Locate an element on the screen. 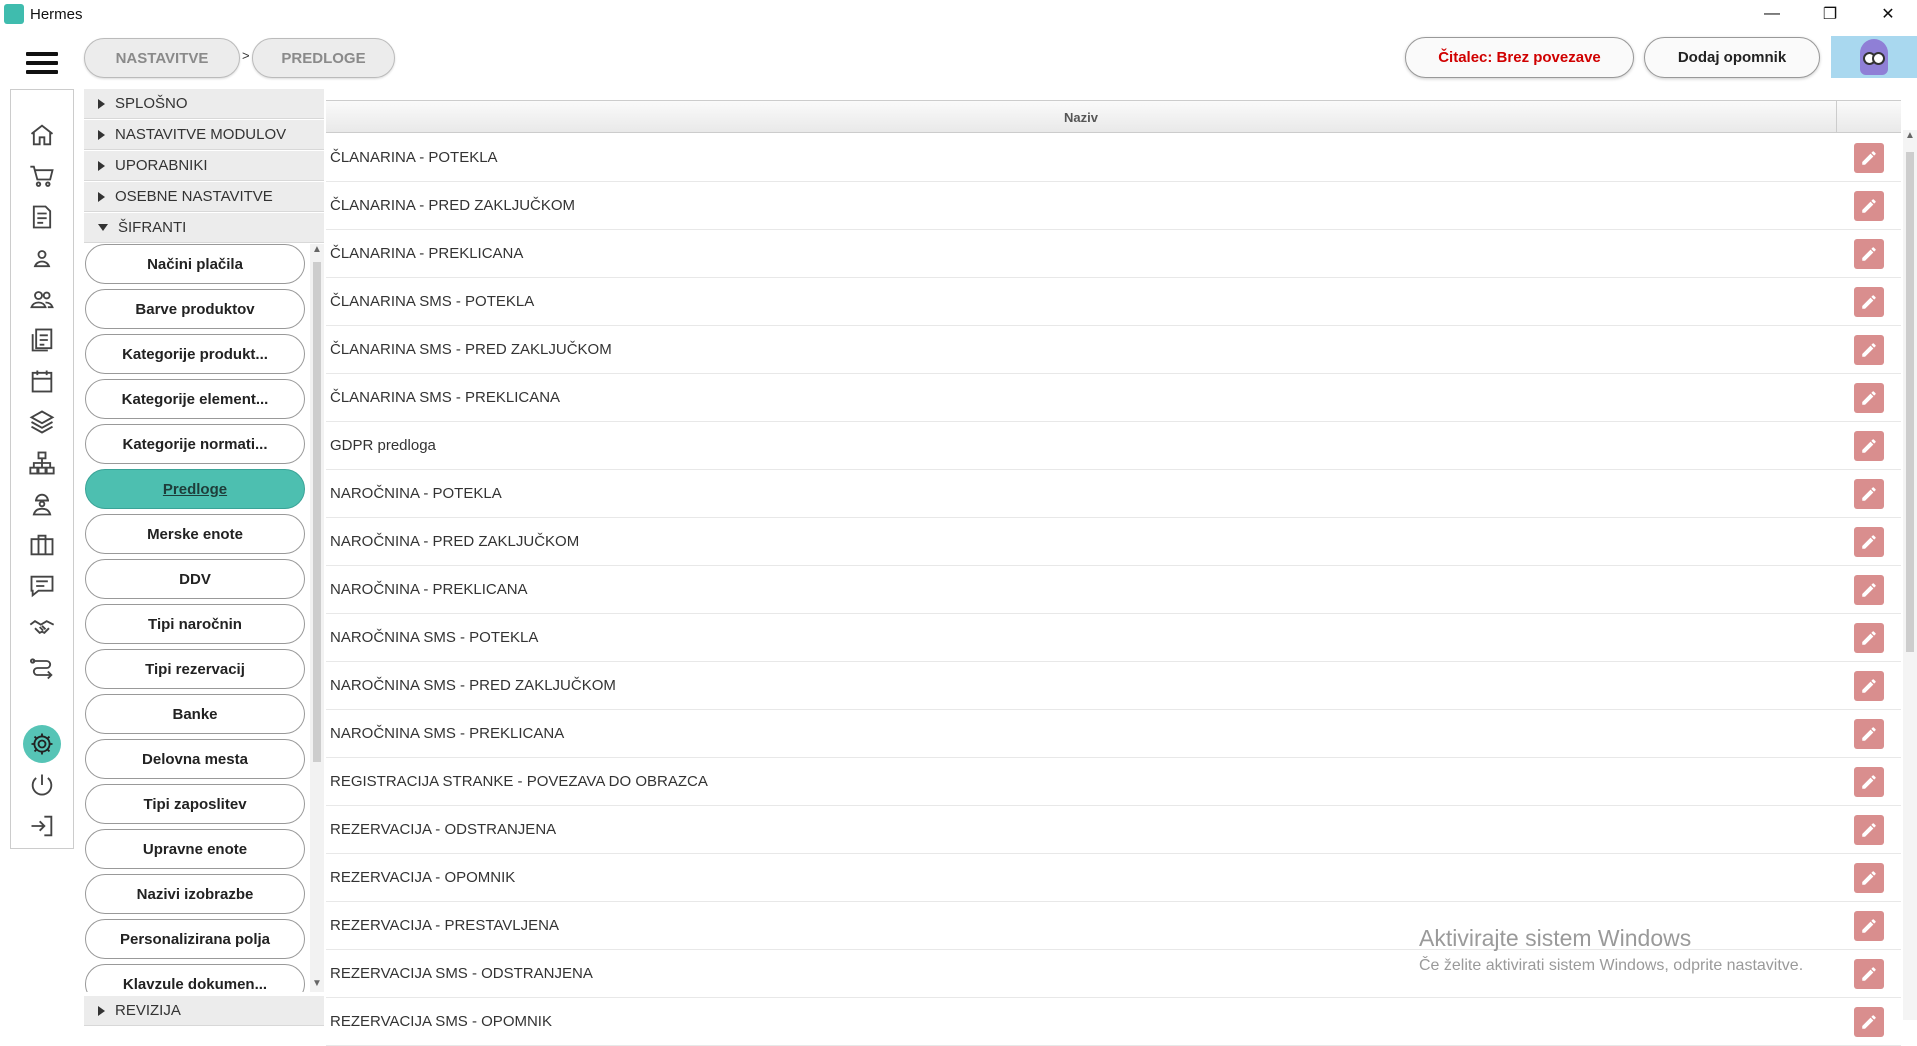 The image size is (1917, 1046). column-header-naziv: Naziv is located at coordinates (1081, 117).